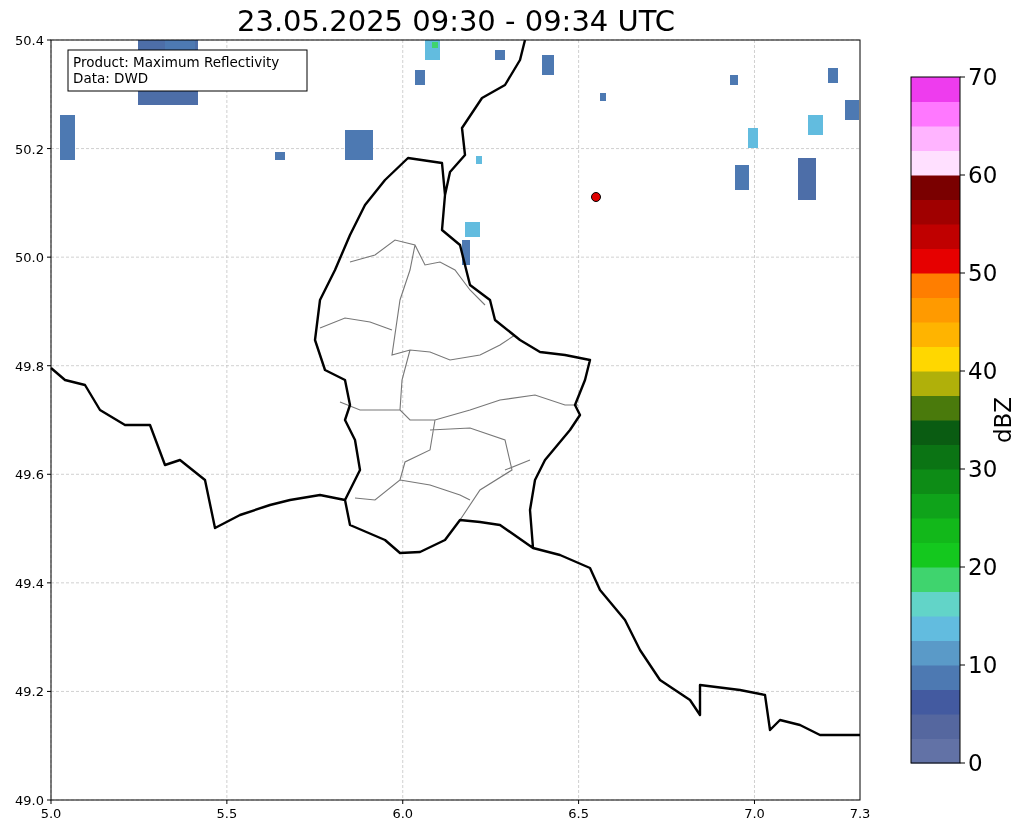  Describe the element at coordinates (1003, 420) in the screenshot. I see `colorbar-label: dBZ` at that location.